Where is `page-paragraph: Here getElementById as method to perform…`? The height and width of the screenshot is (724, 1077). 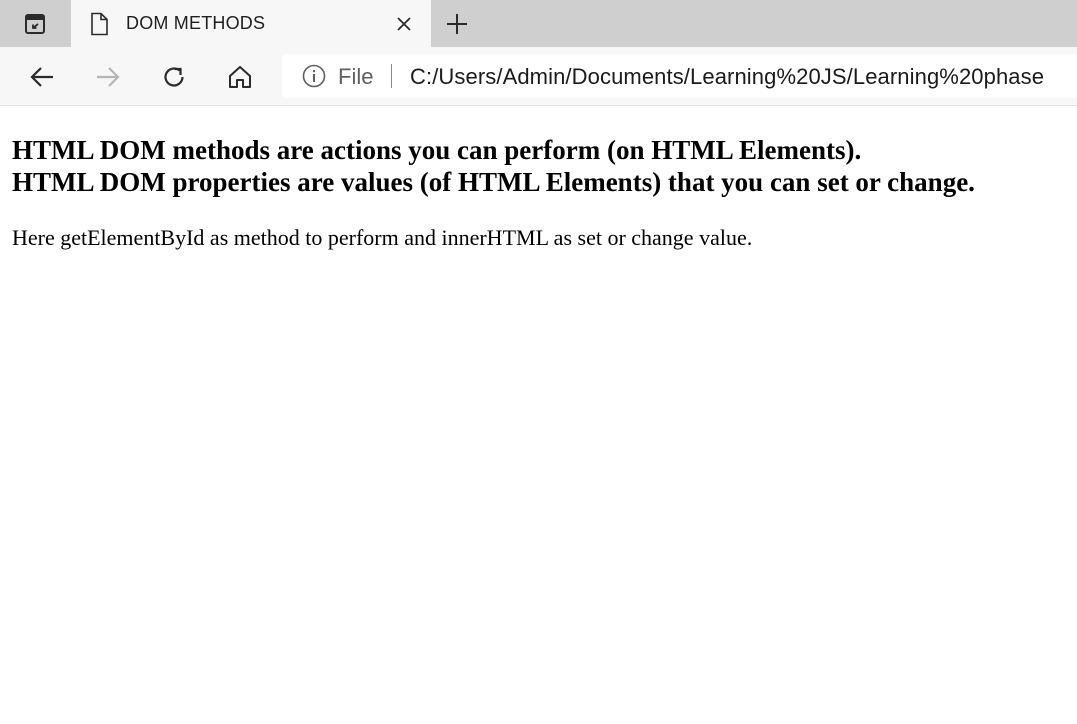 page-paragraph: Here getElementById as method to perform… is located at coordinates (382, 237).